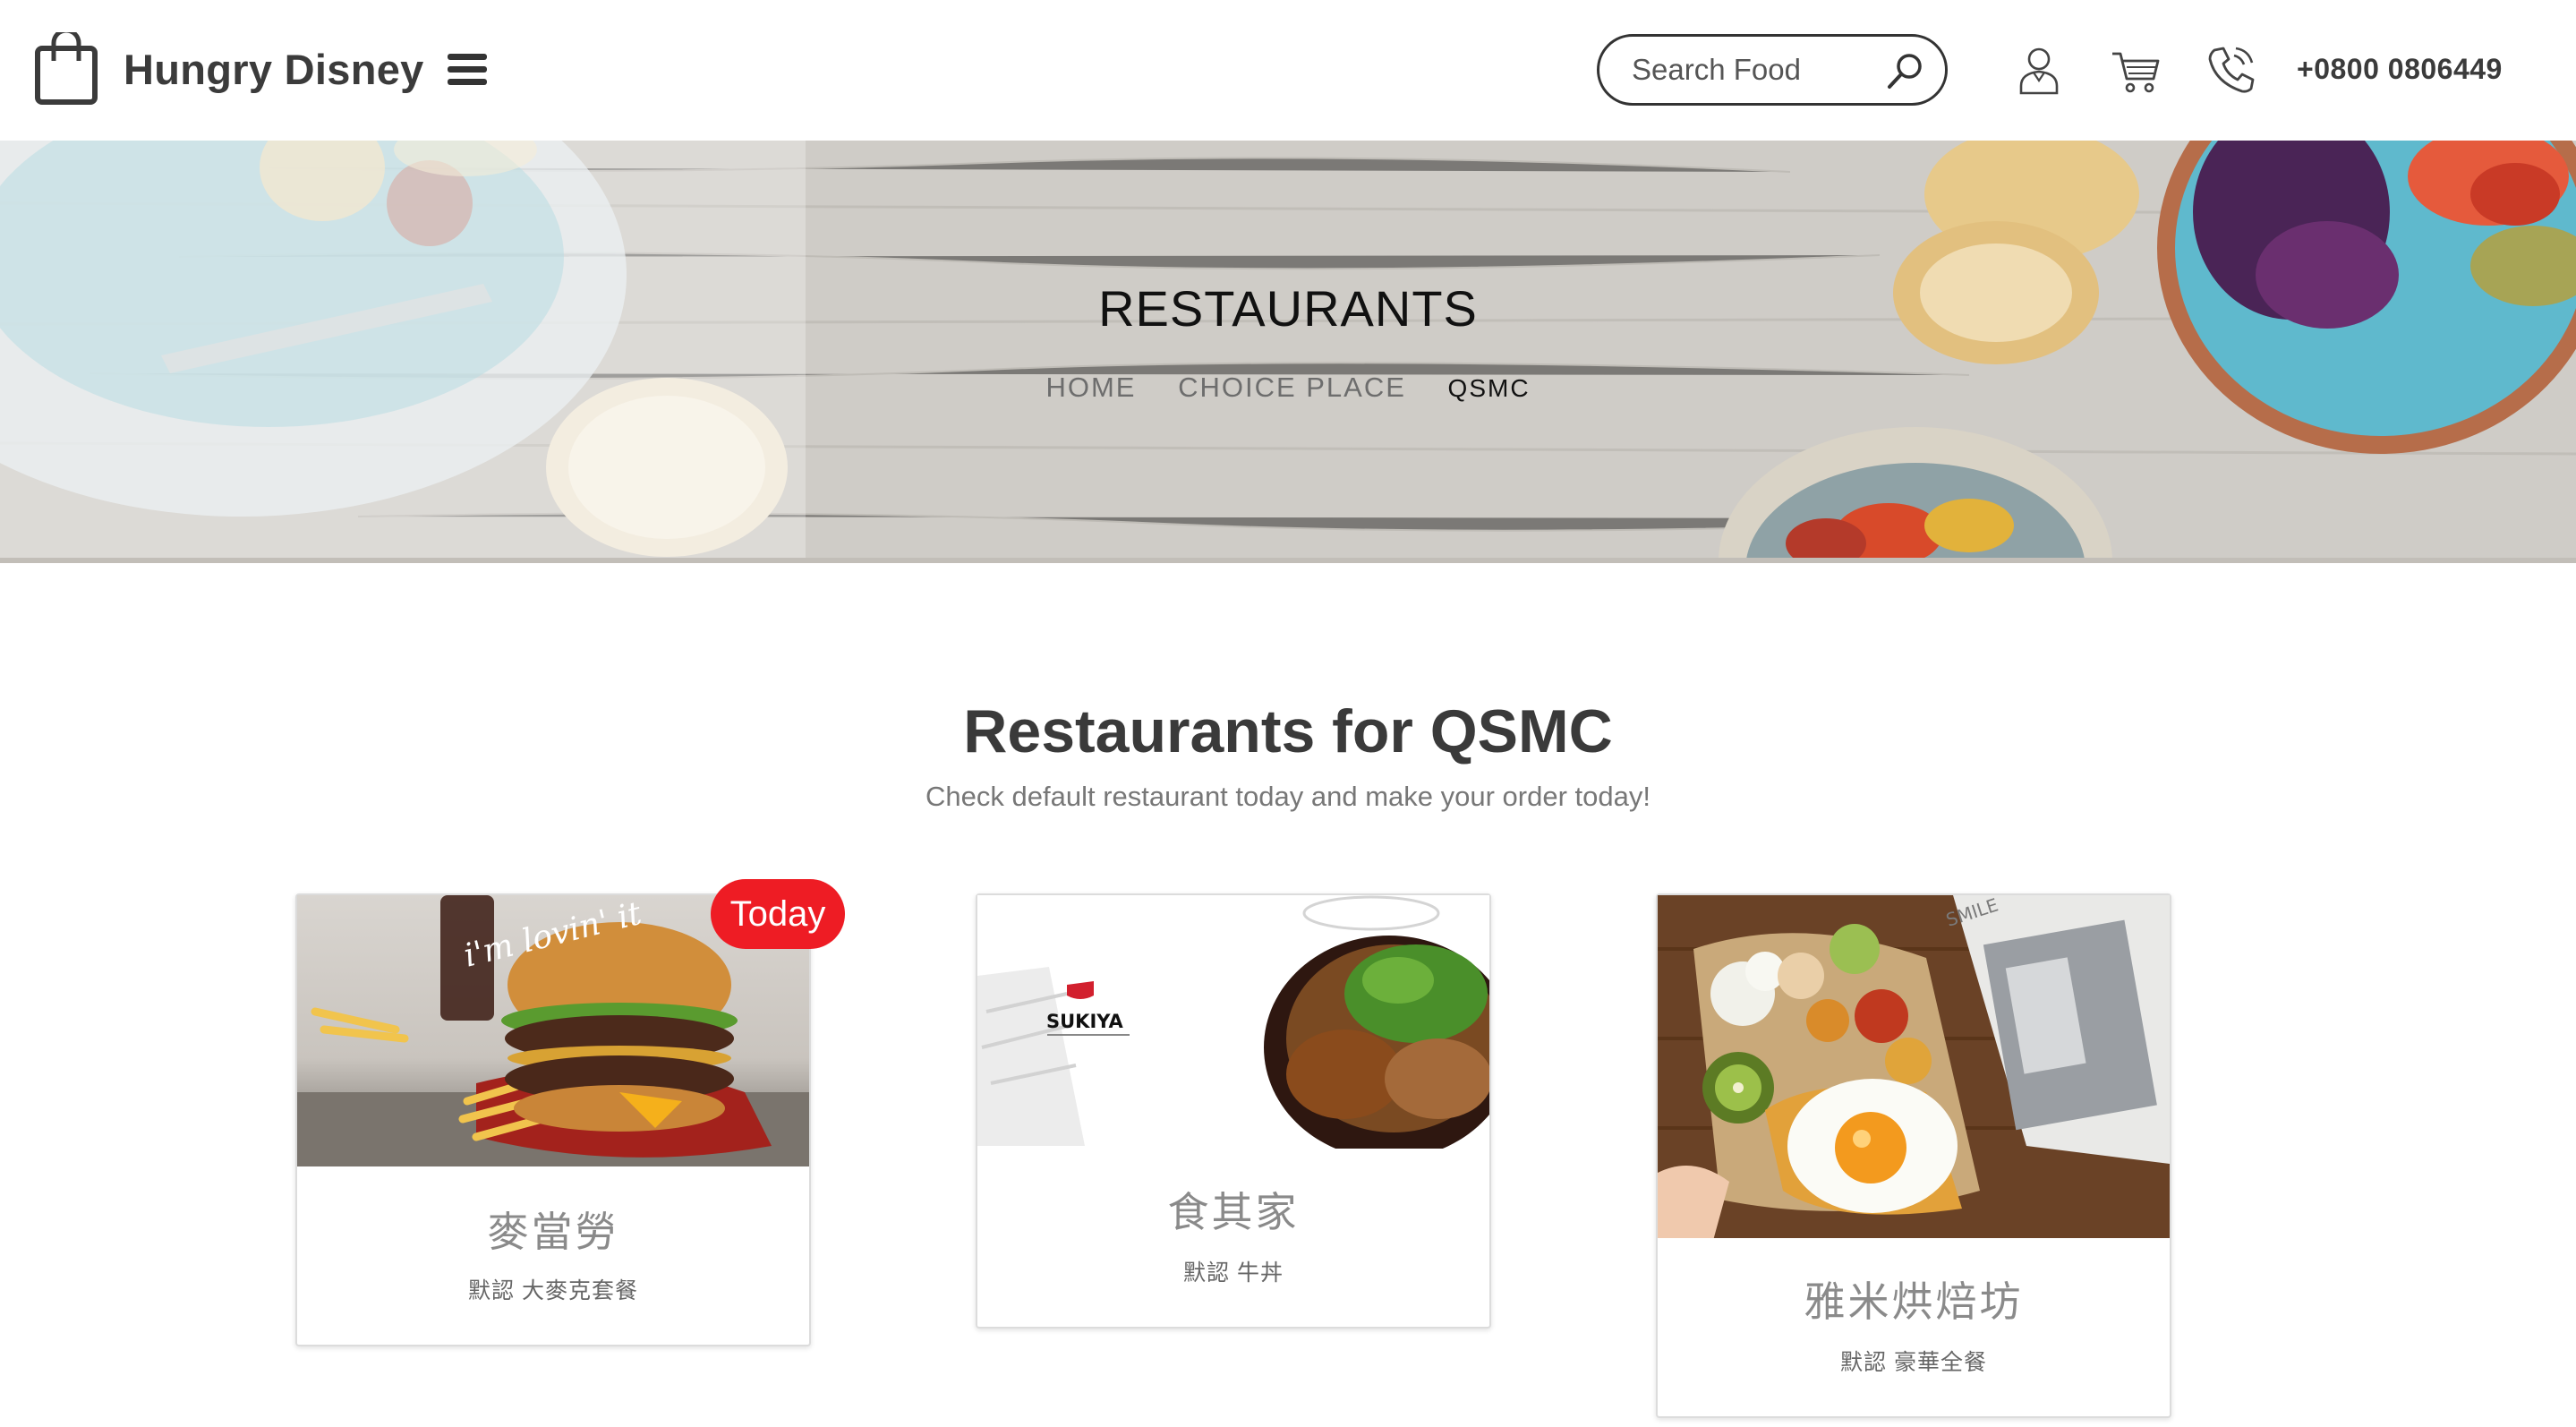  What do you see at coordinates (2039, 70) in the screenshot?
I see `user-icon` at bounding box center [2039, 70].